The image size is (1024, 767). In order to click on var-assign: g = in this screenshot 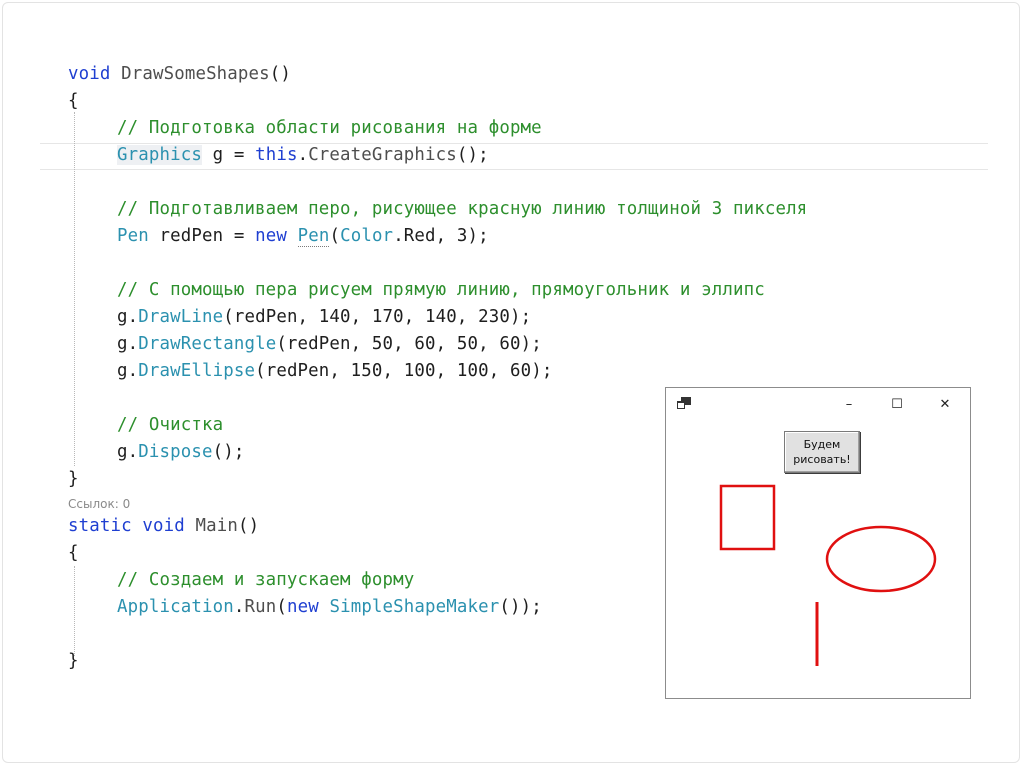, I will do `click(228, 155)`.